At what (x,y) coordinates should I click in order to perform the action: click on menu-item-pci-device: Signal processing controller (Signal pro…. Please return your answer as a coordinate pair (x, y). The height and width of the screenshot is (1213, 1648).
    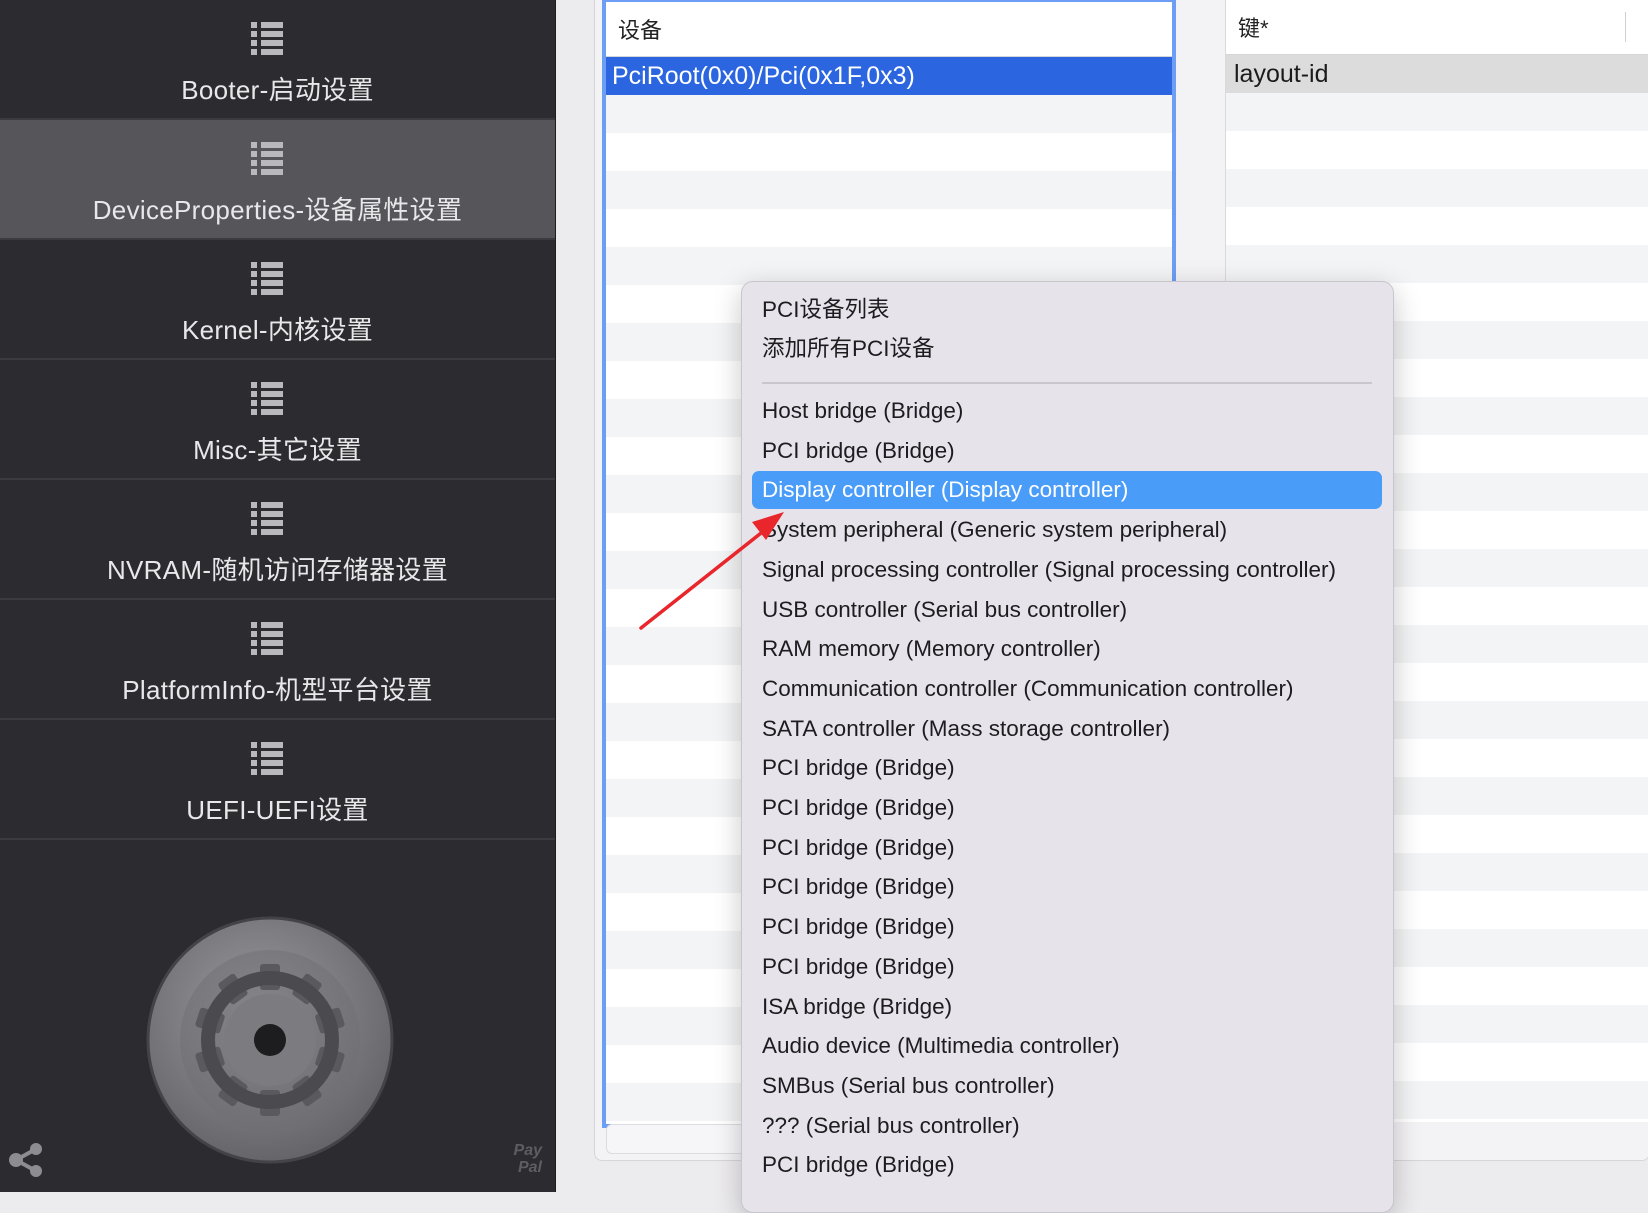
    Looking at the image, I should click on (1067, 570).